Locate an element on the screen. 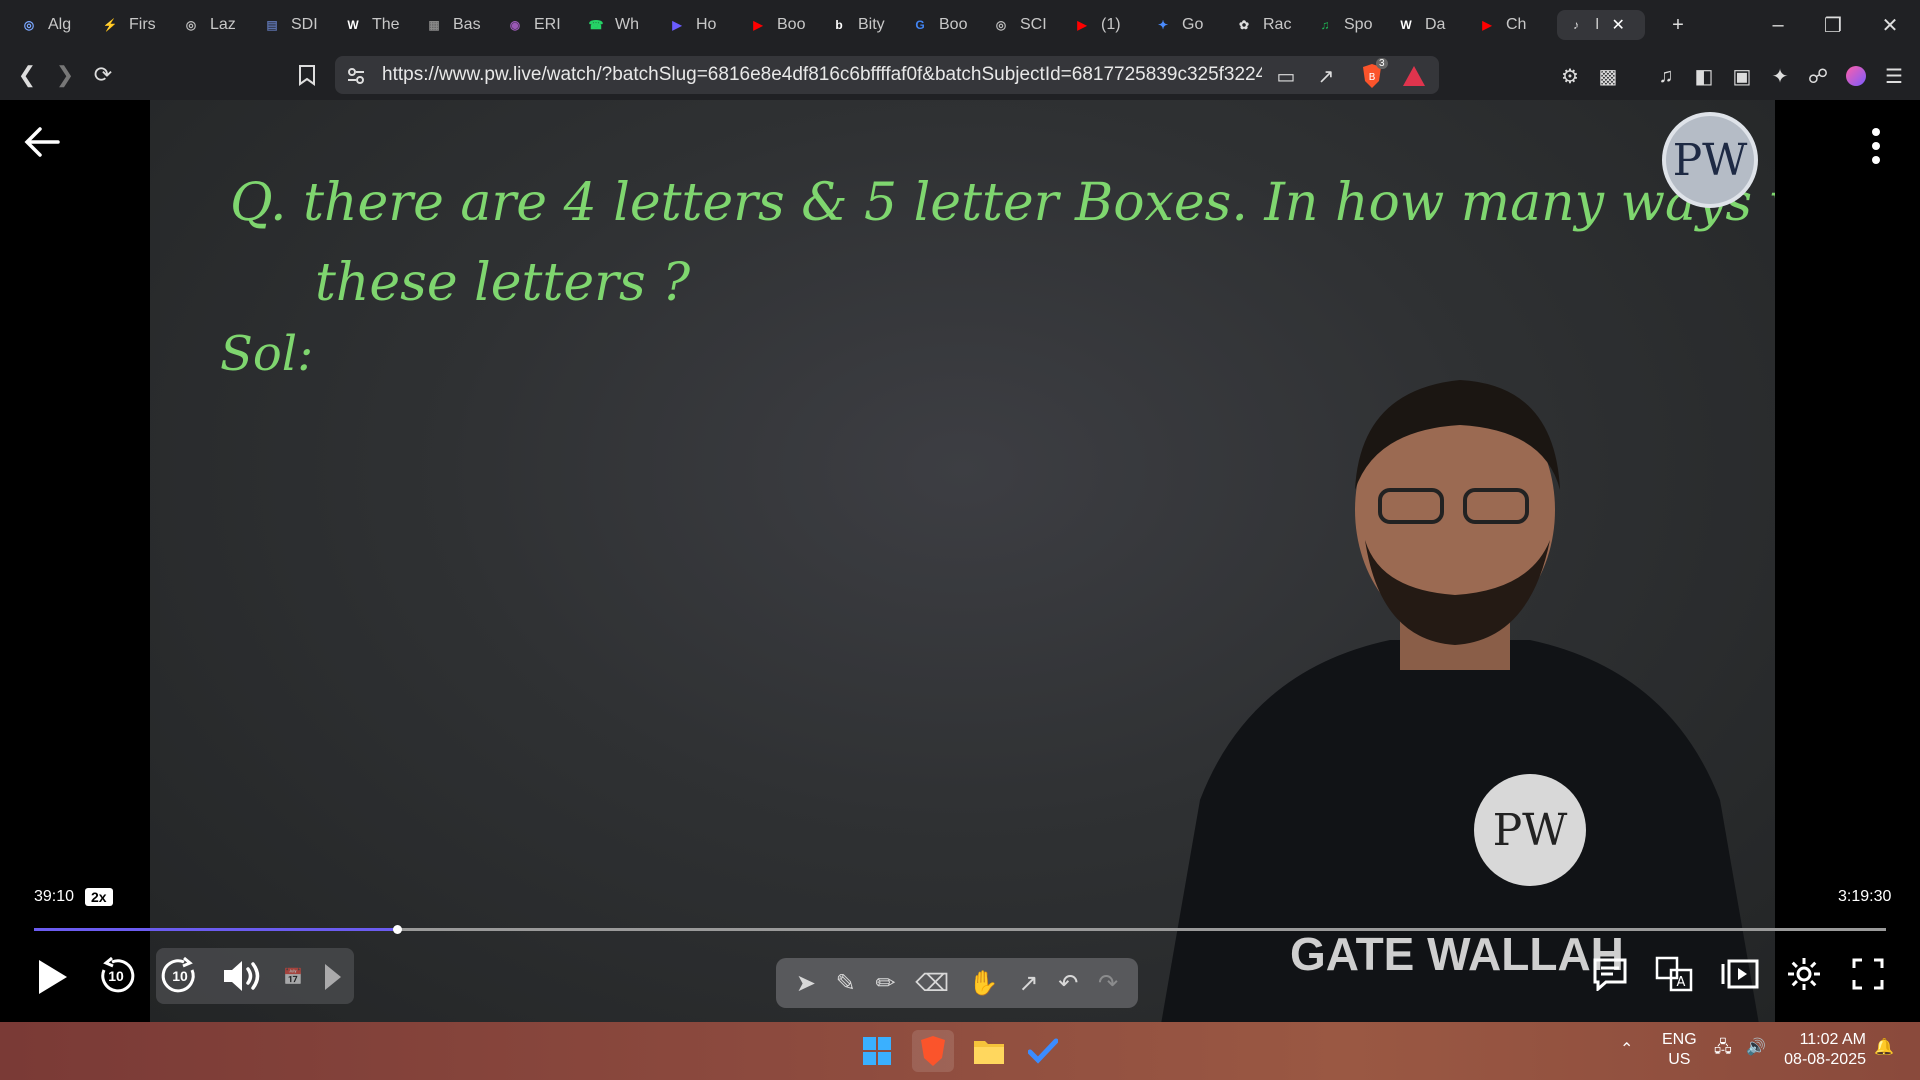 This screenshot has width=1920, height=1080. share-icon: ↗ is located at coordinates (1326, 76).